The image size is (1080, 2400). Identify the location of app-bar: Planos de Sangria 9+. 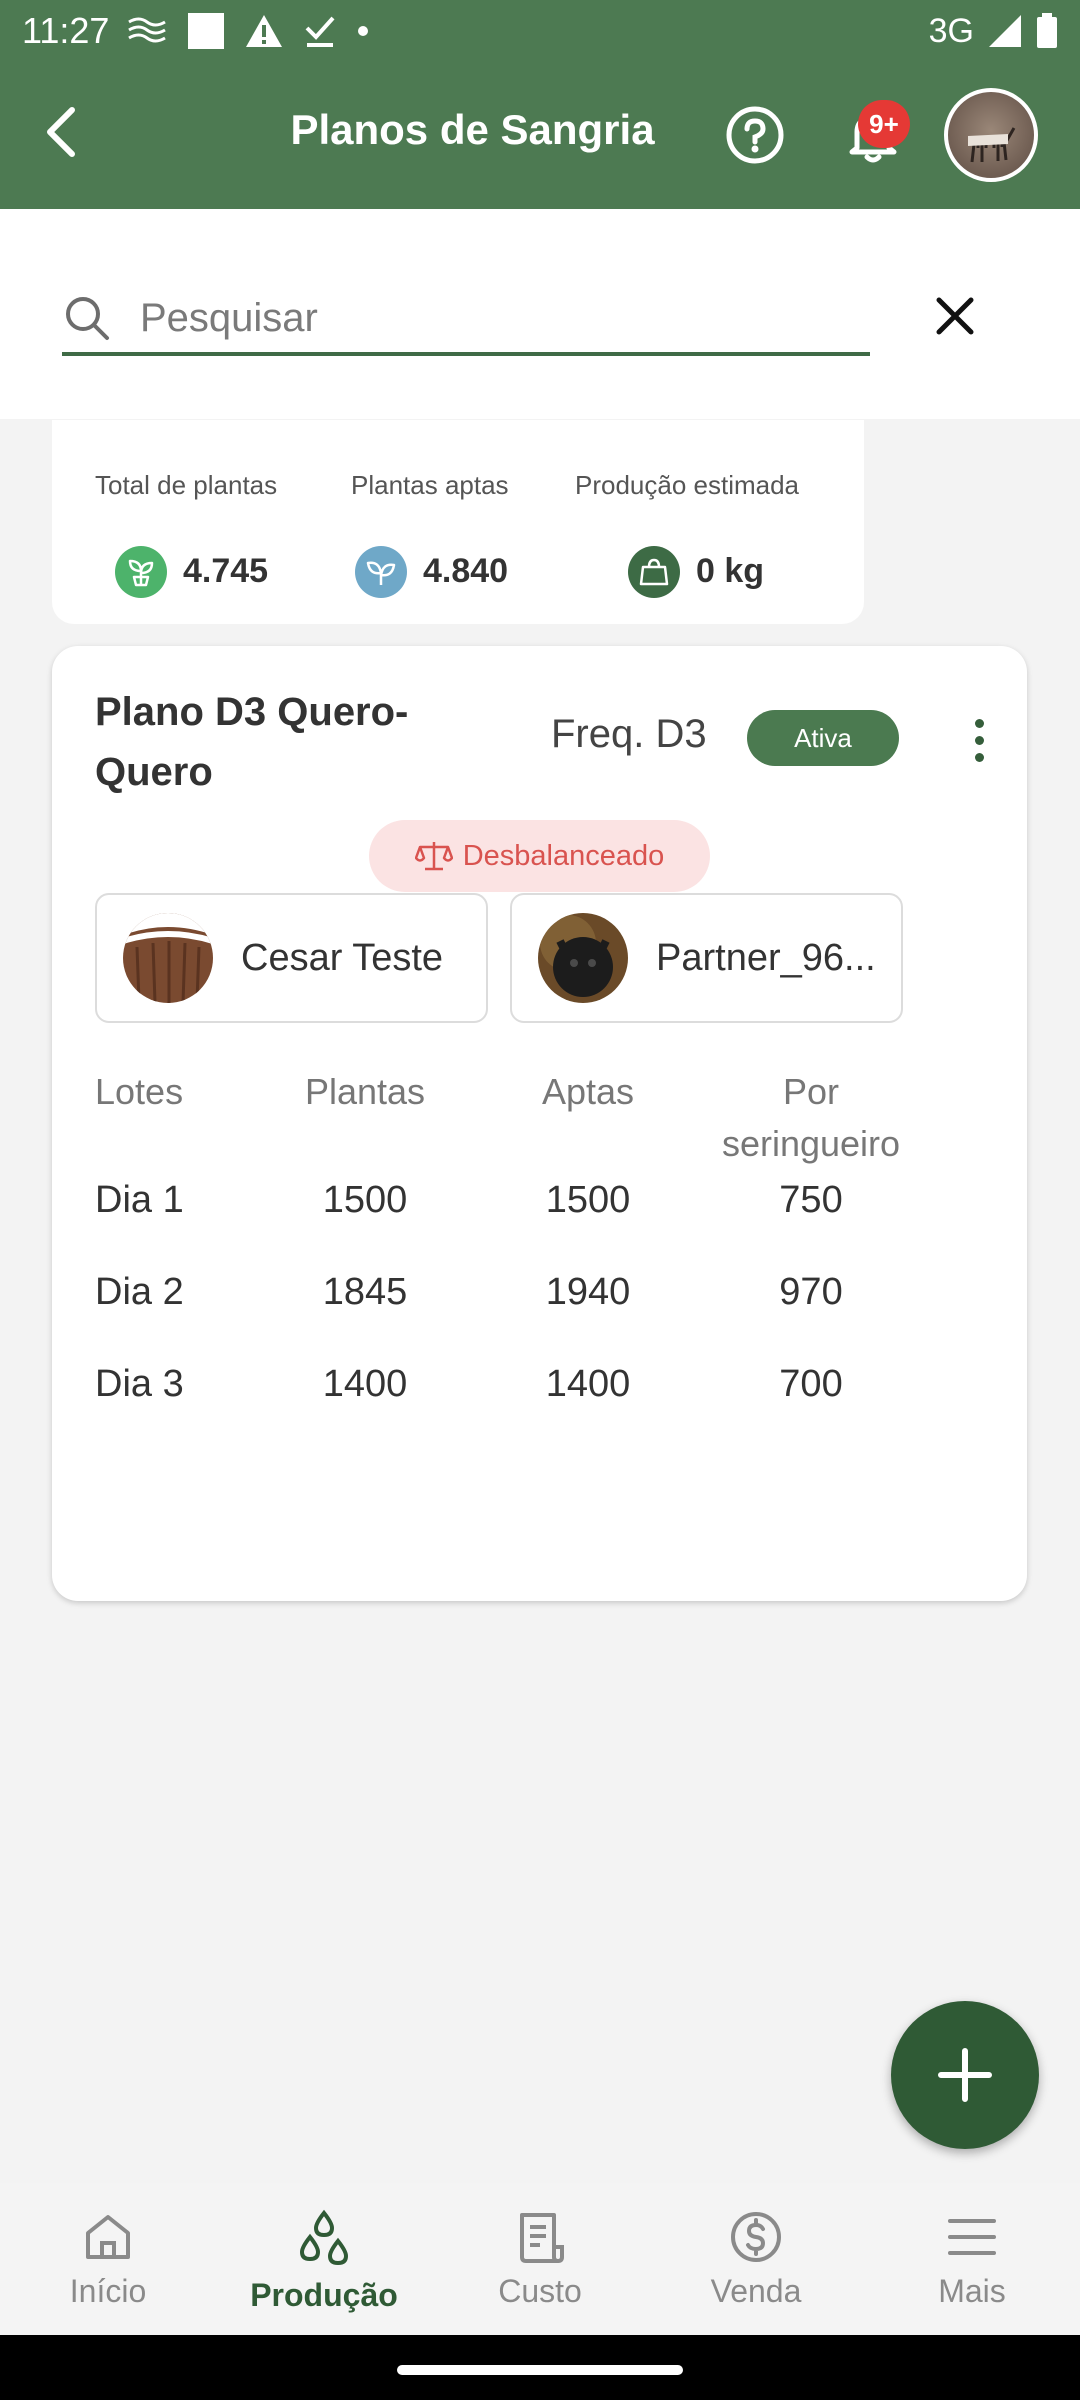
(540, 135).